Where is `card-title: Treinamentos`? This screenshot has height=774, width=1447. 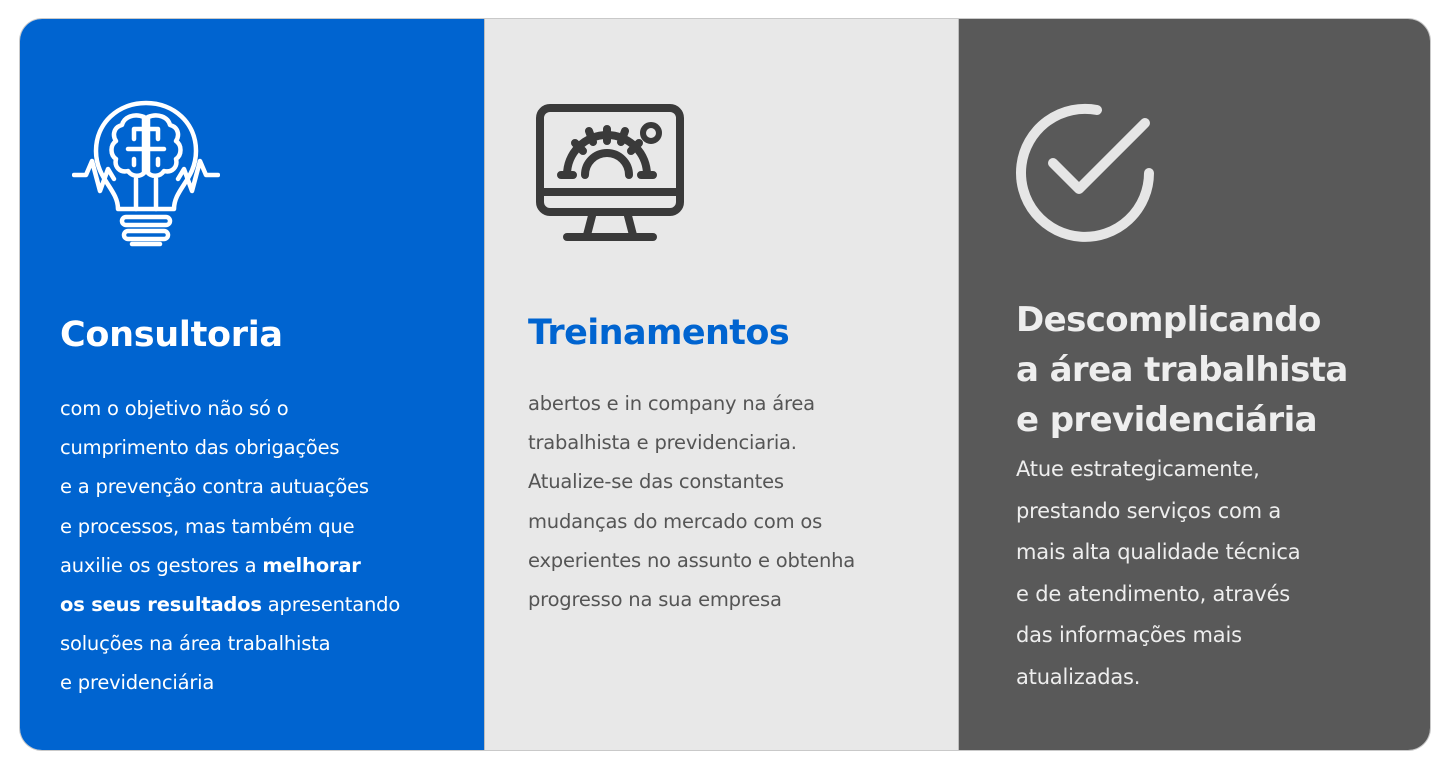 card-title: Treinamentos is located at coordinates (659, 333).